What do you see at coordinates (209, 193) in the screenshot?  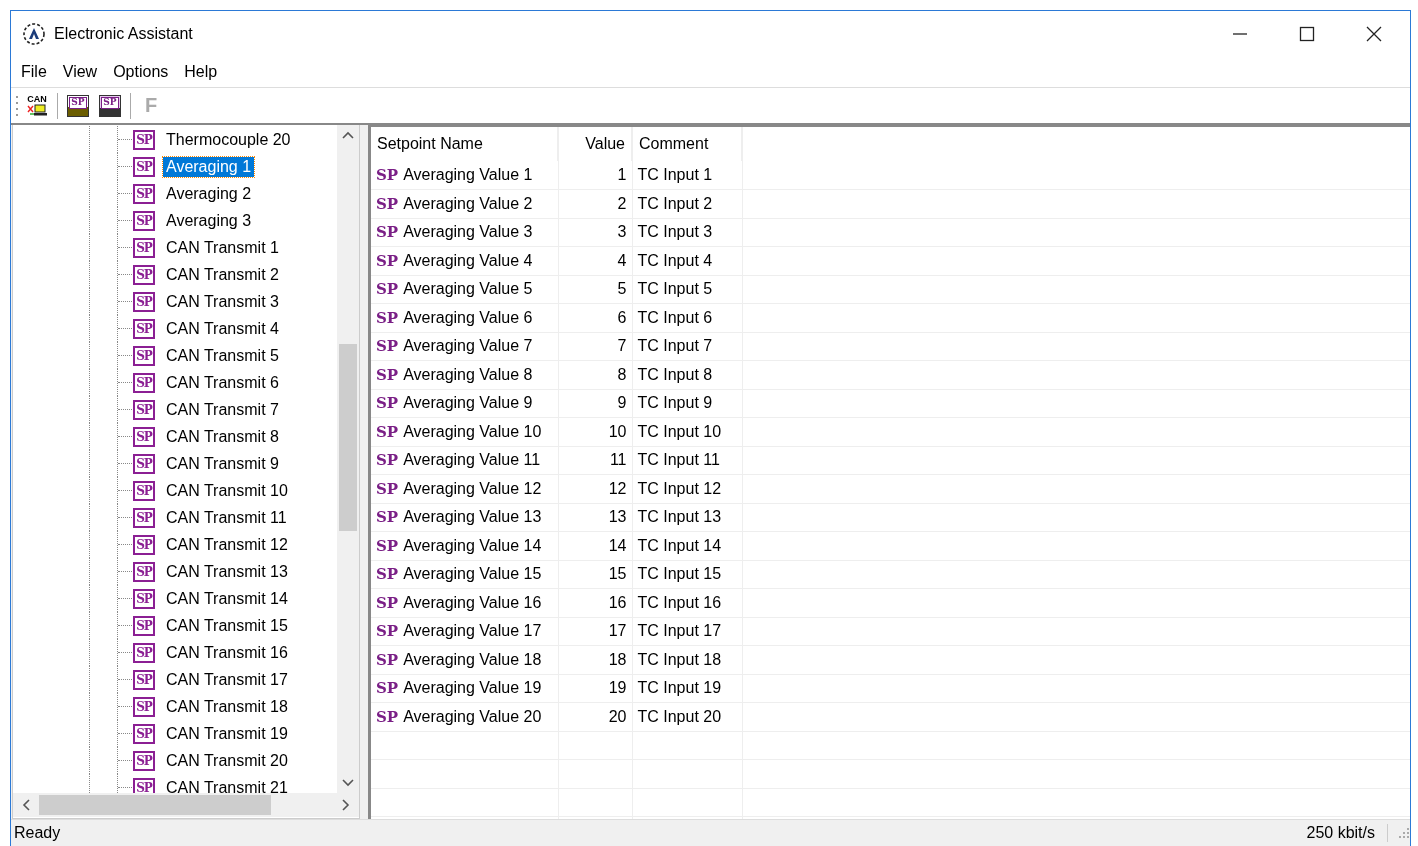 I see `tree-item: Averaging 2` at bounding box center [209, 193].